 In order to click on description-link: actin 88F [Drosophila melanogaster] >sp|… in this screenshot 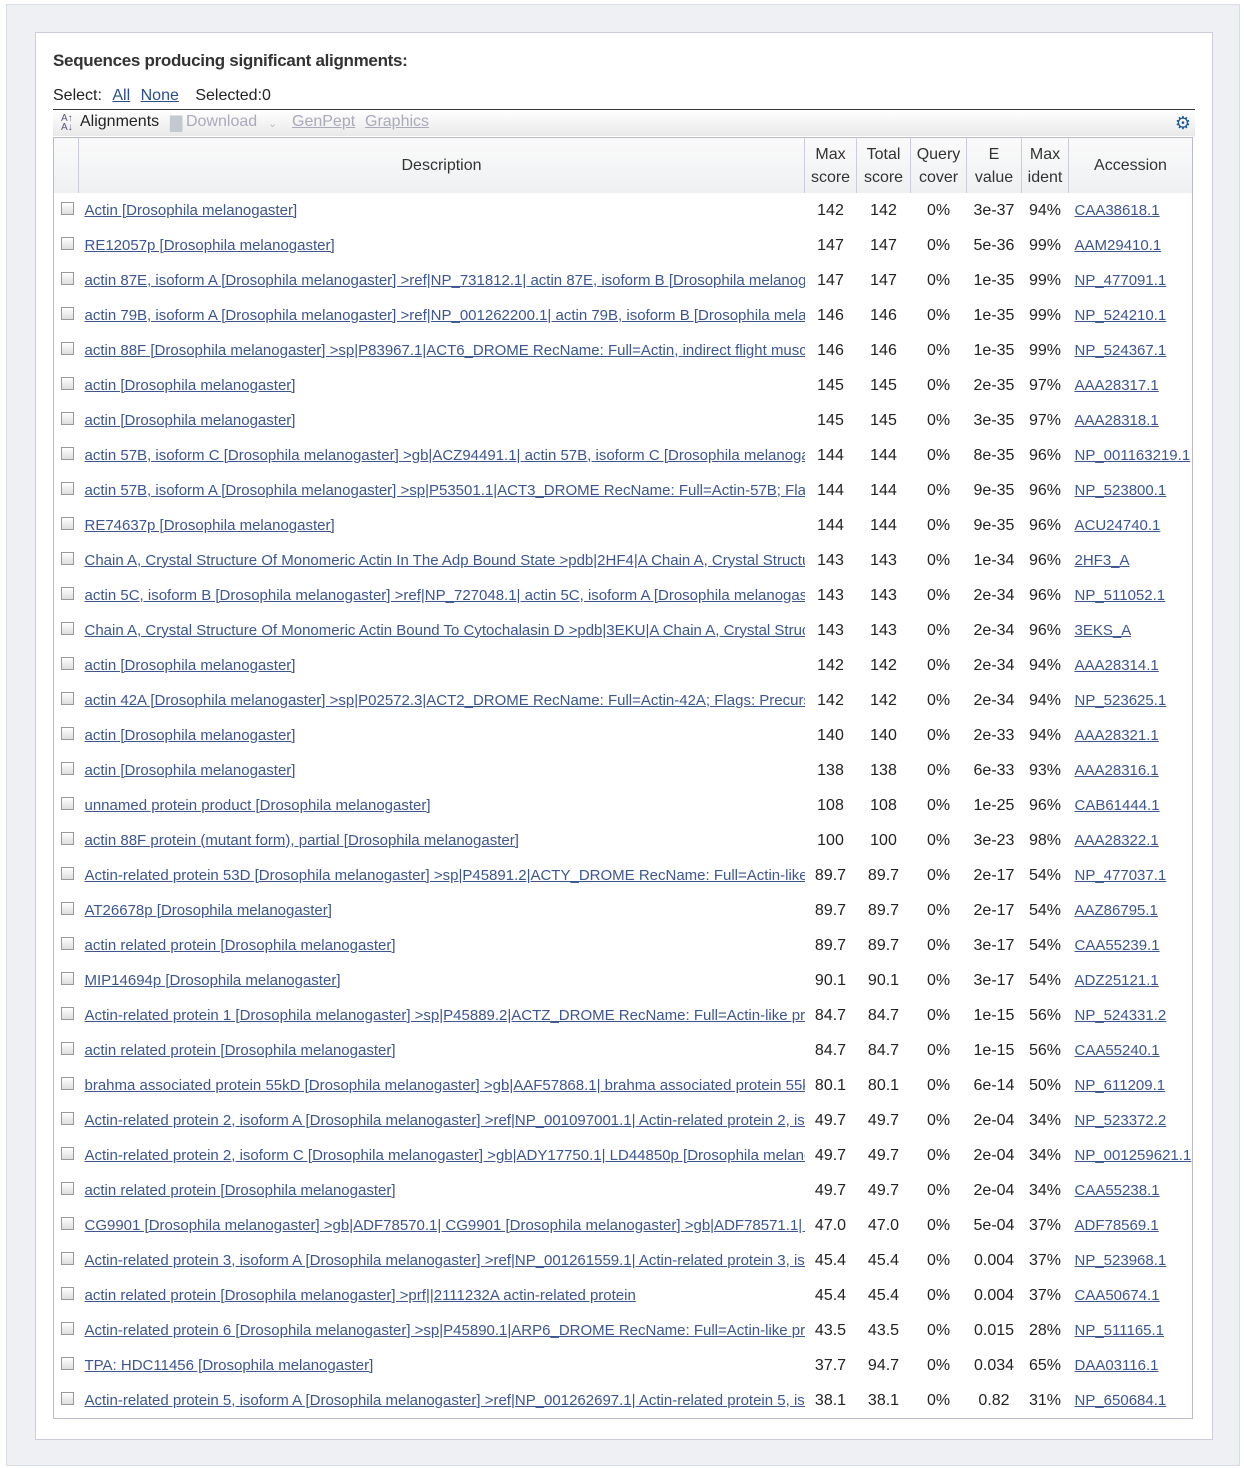, I will do `click(445, 350)`.